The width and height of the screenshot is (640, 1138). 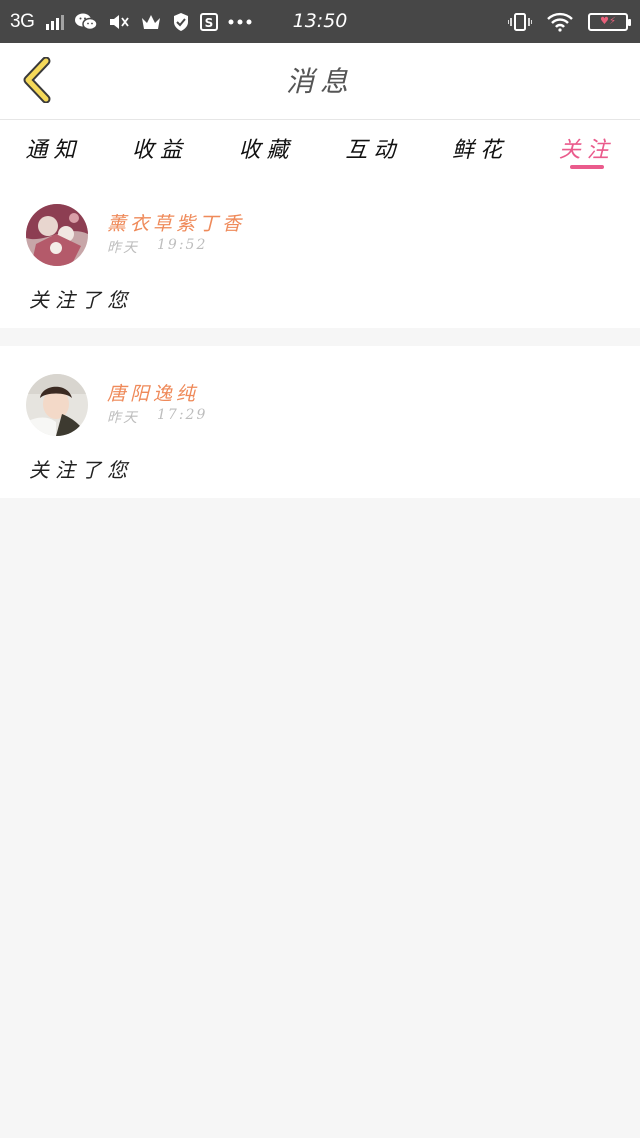 I want to click on header-bar: 消息, so click(x=320, y=81).